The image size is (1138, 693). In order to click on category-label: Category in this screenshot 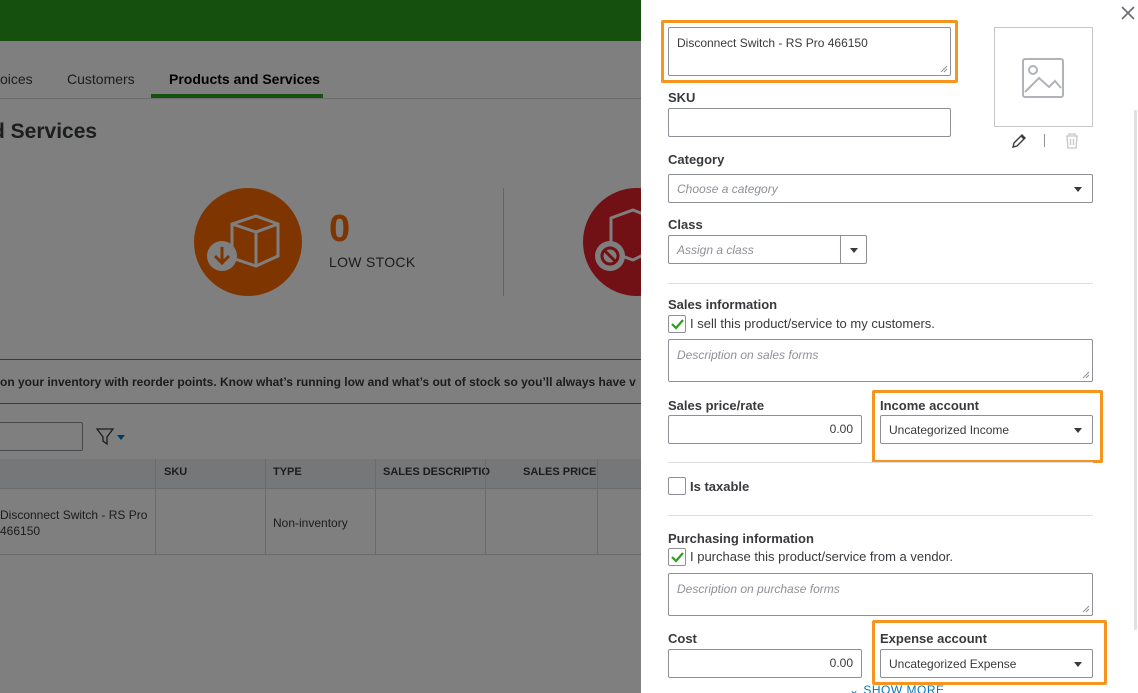, I will do `click(696, 159)`.